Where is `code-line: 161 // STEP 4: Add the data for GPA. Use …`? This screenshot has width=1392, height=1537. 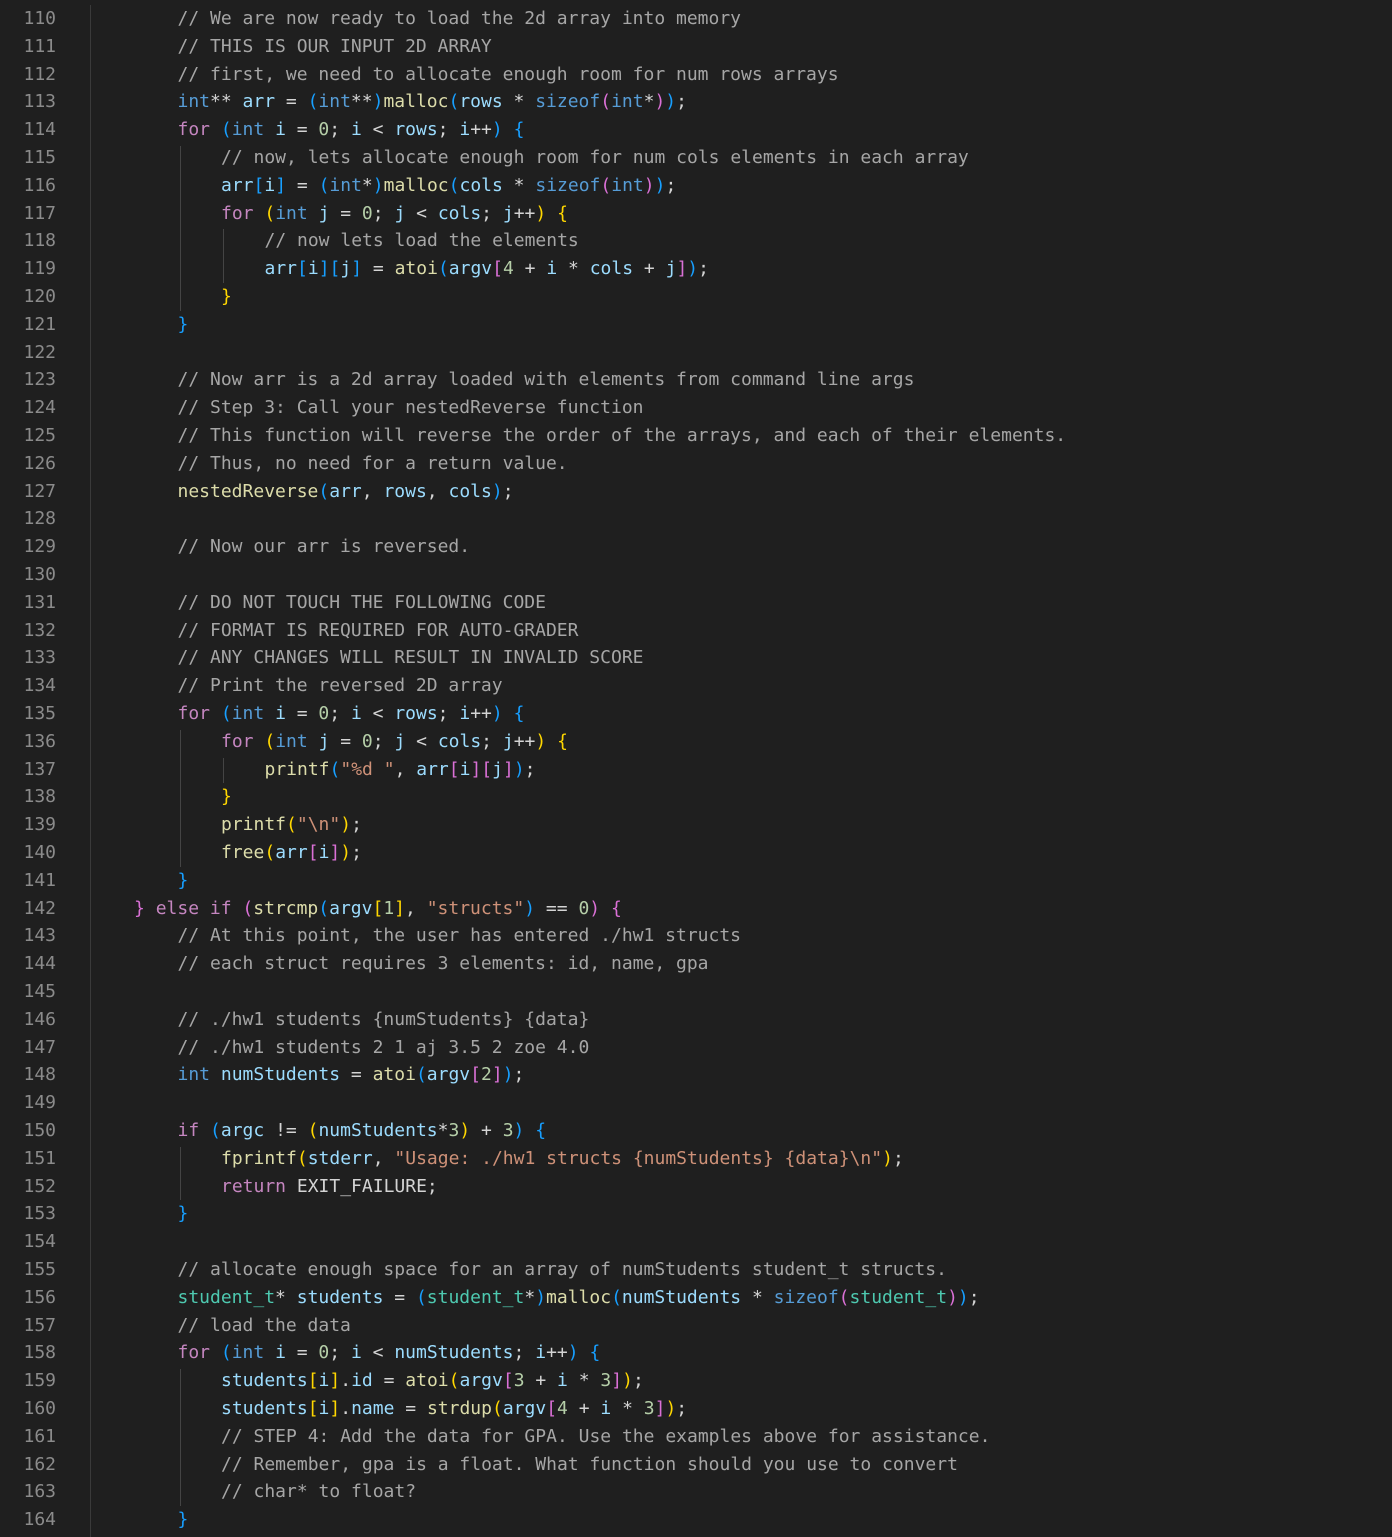 code-line: 161 // STEP 4: Add the data for GPA. Use … is located at coordinates (696, 1437).